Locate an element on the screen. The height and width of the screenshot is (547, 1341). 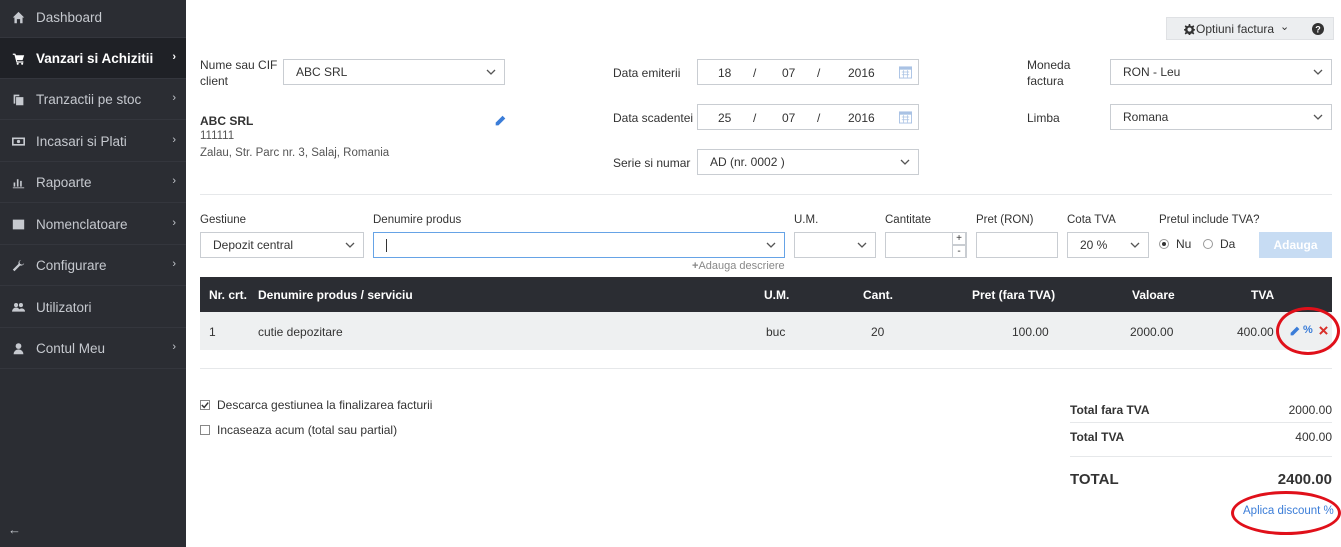
list-icon is located at coordinates (18, 224).